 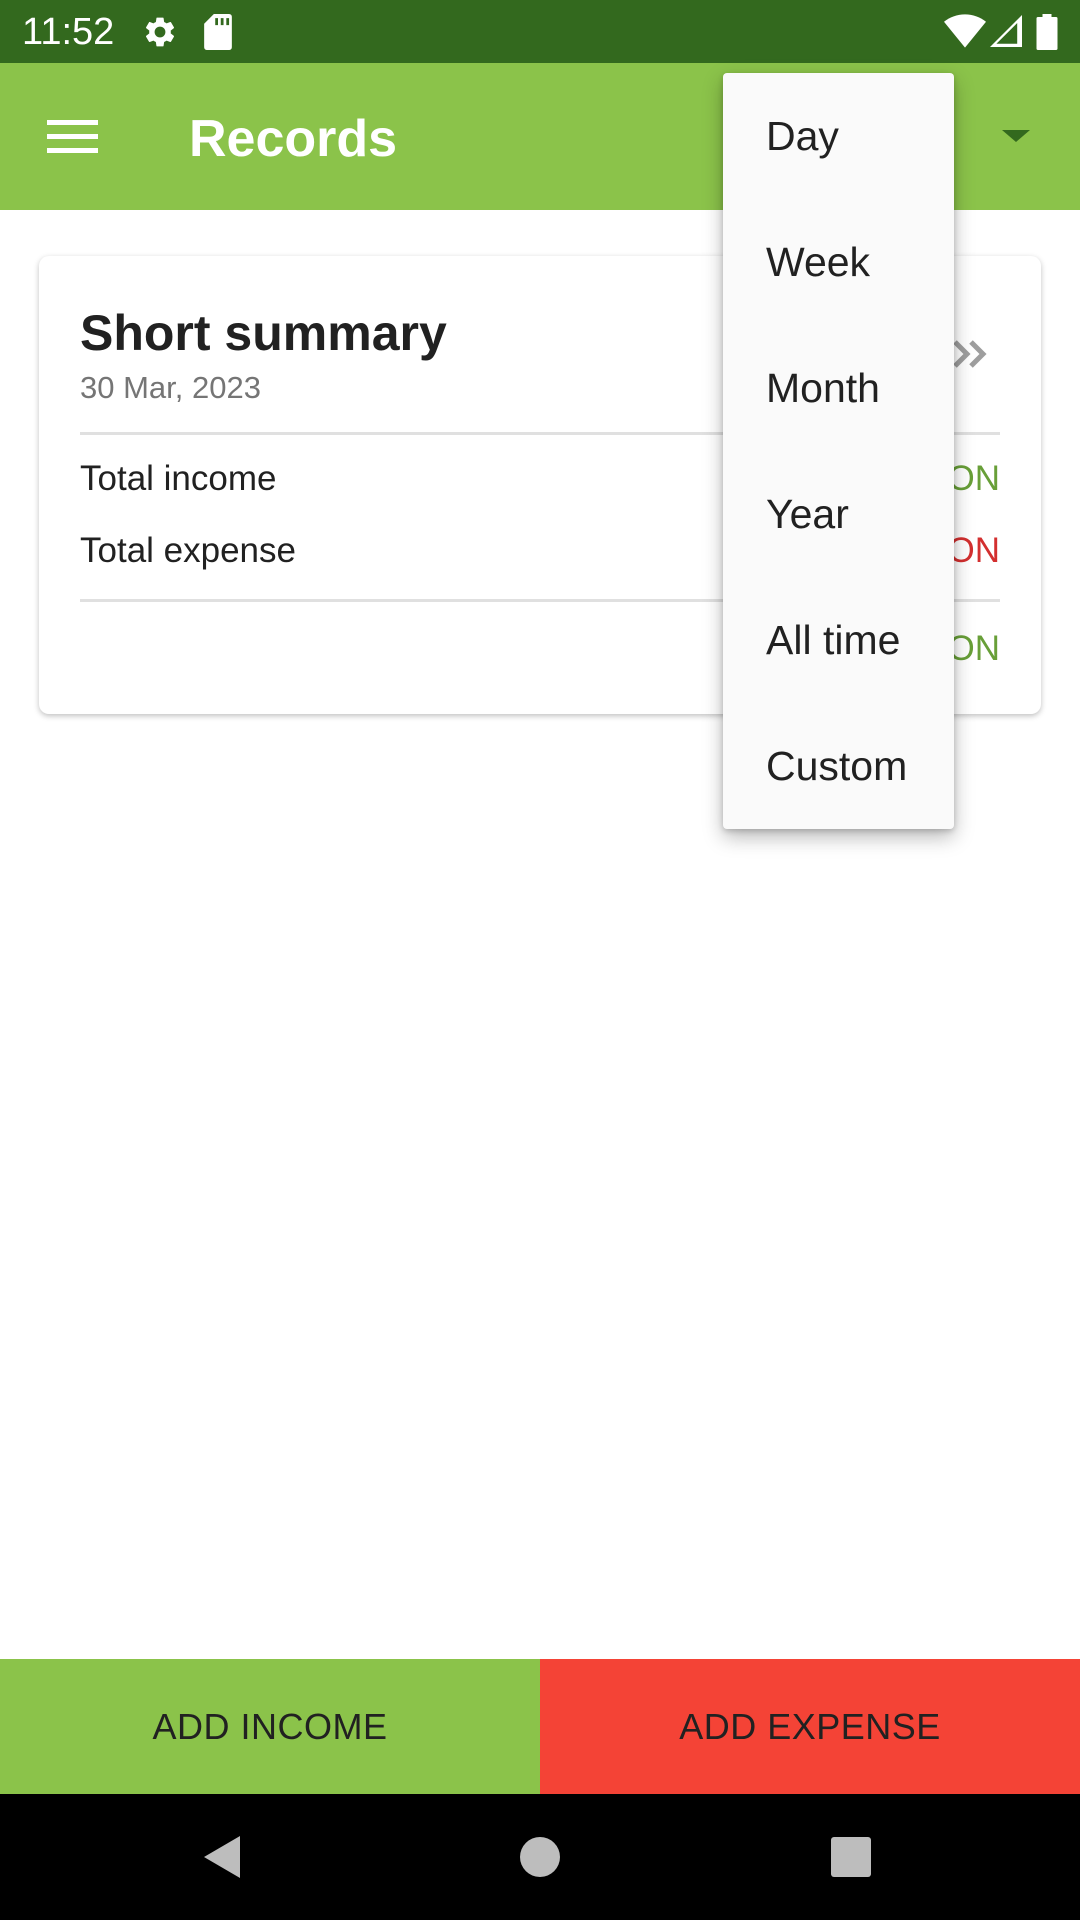 I want to click on cell-signal-icon, so click(x=1006, y=31).